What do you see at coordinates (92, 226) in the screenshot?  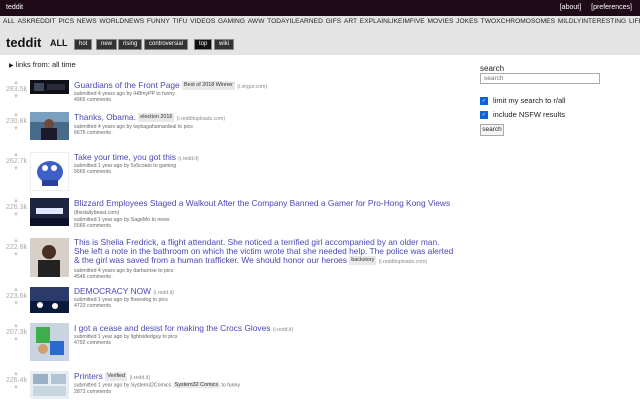 I see `comments-link: 5566 comments` at bounding box center [92, 226].